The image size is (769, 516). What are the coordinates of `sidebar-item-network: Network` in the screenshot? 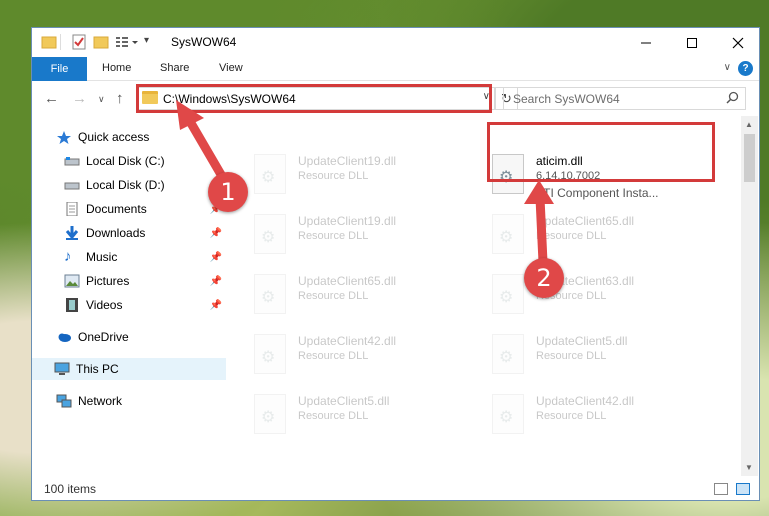 It's located at (141, 401).